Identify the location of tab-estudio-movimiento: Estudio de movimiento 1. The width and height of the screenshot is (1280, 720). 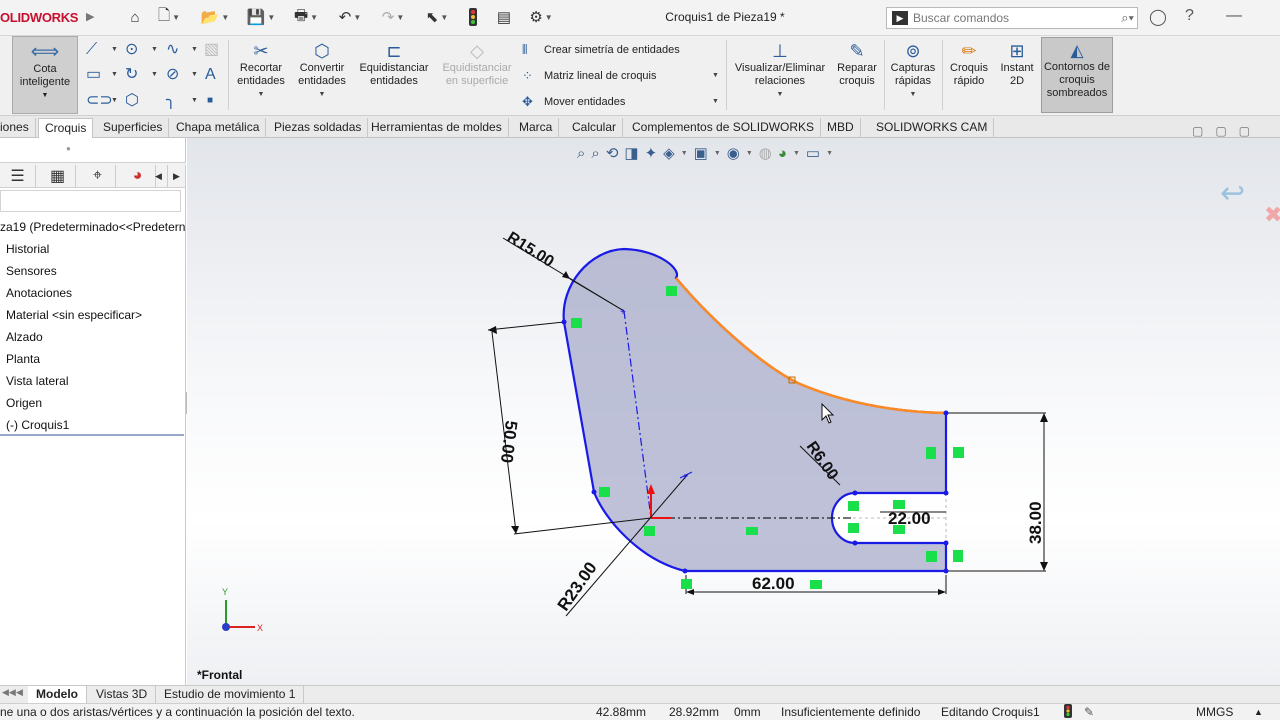
(230, 694).